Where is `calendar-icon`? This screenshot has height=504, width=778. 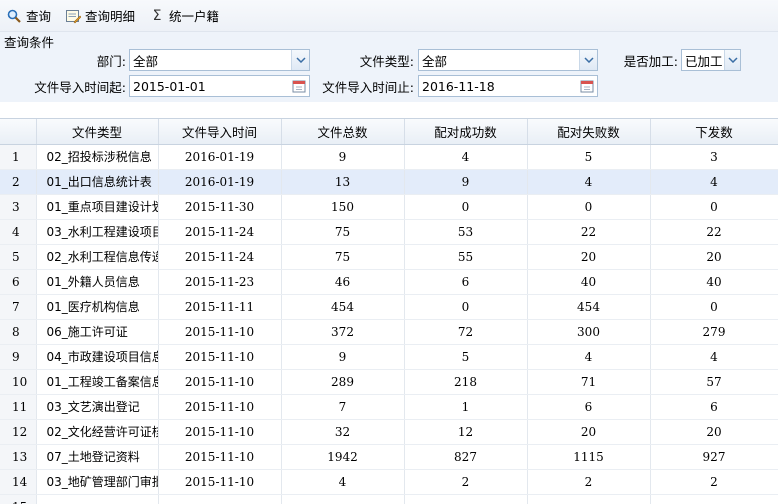
calendar-icon is located at coordinates (587, 86).